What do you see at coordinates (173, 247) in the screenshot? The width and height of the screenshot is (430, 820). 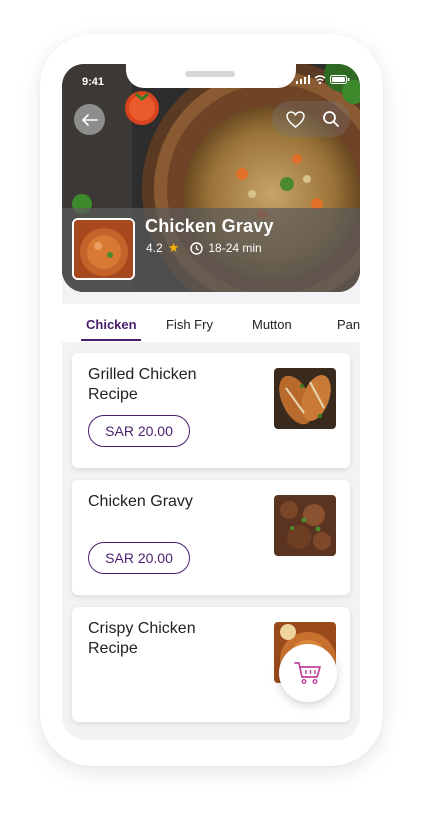 I see `star-icon: ★` at bounding box center [173, 247].